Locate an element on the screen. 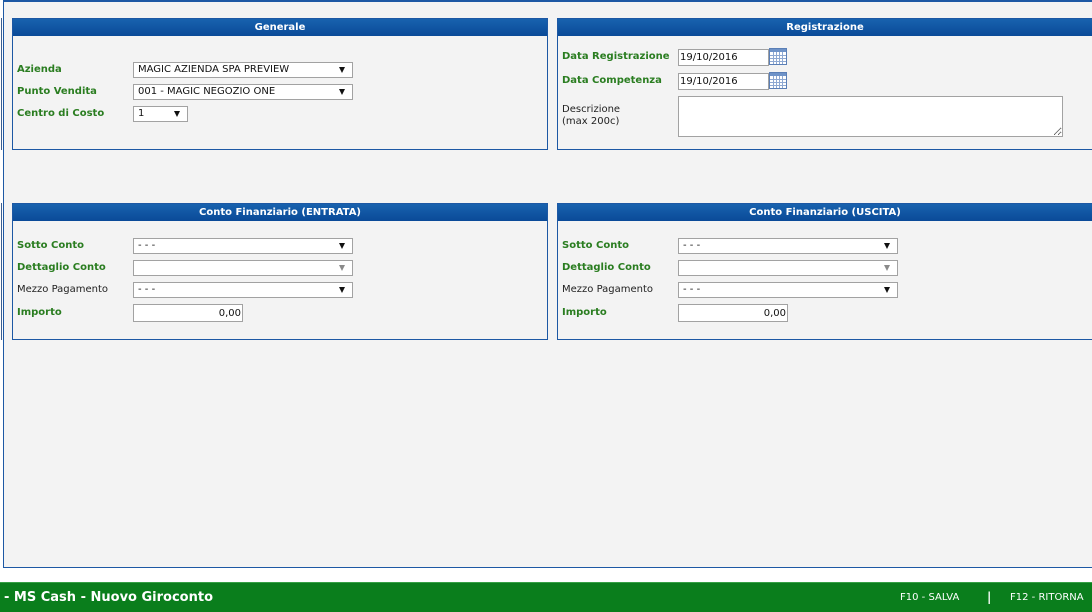 Image resolution: width=1092 pixels, height=612 pixels. data-registrazione-input is located at coordinates (723, 57).